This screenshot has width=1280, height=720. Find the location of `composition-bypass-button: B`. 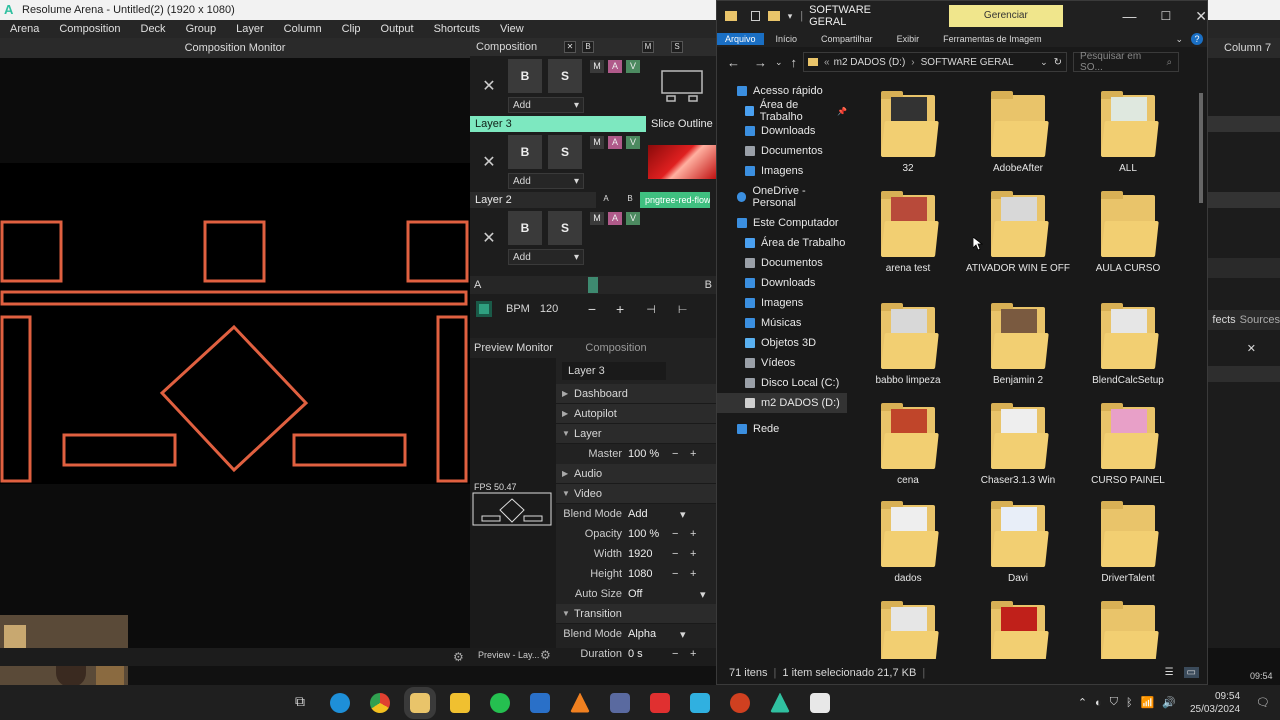

composition-bypass-button: B is located at coordinates (588, 47).